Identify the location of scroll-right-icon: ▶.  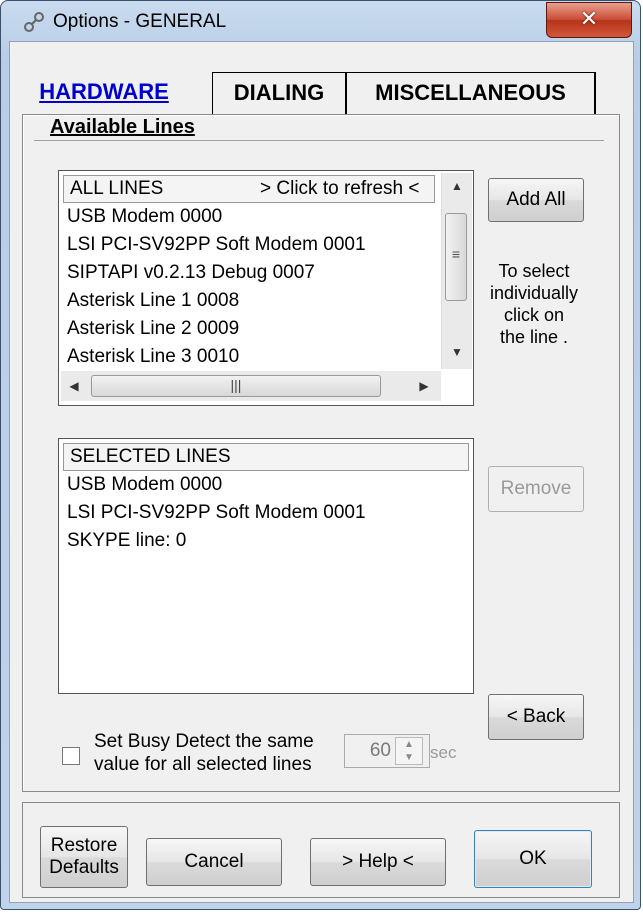
(424, 386).